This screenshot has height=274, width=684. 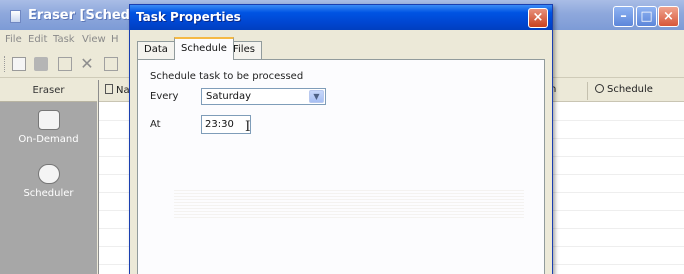 I want to click on background-watermark, so click(x=349, y=203).